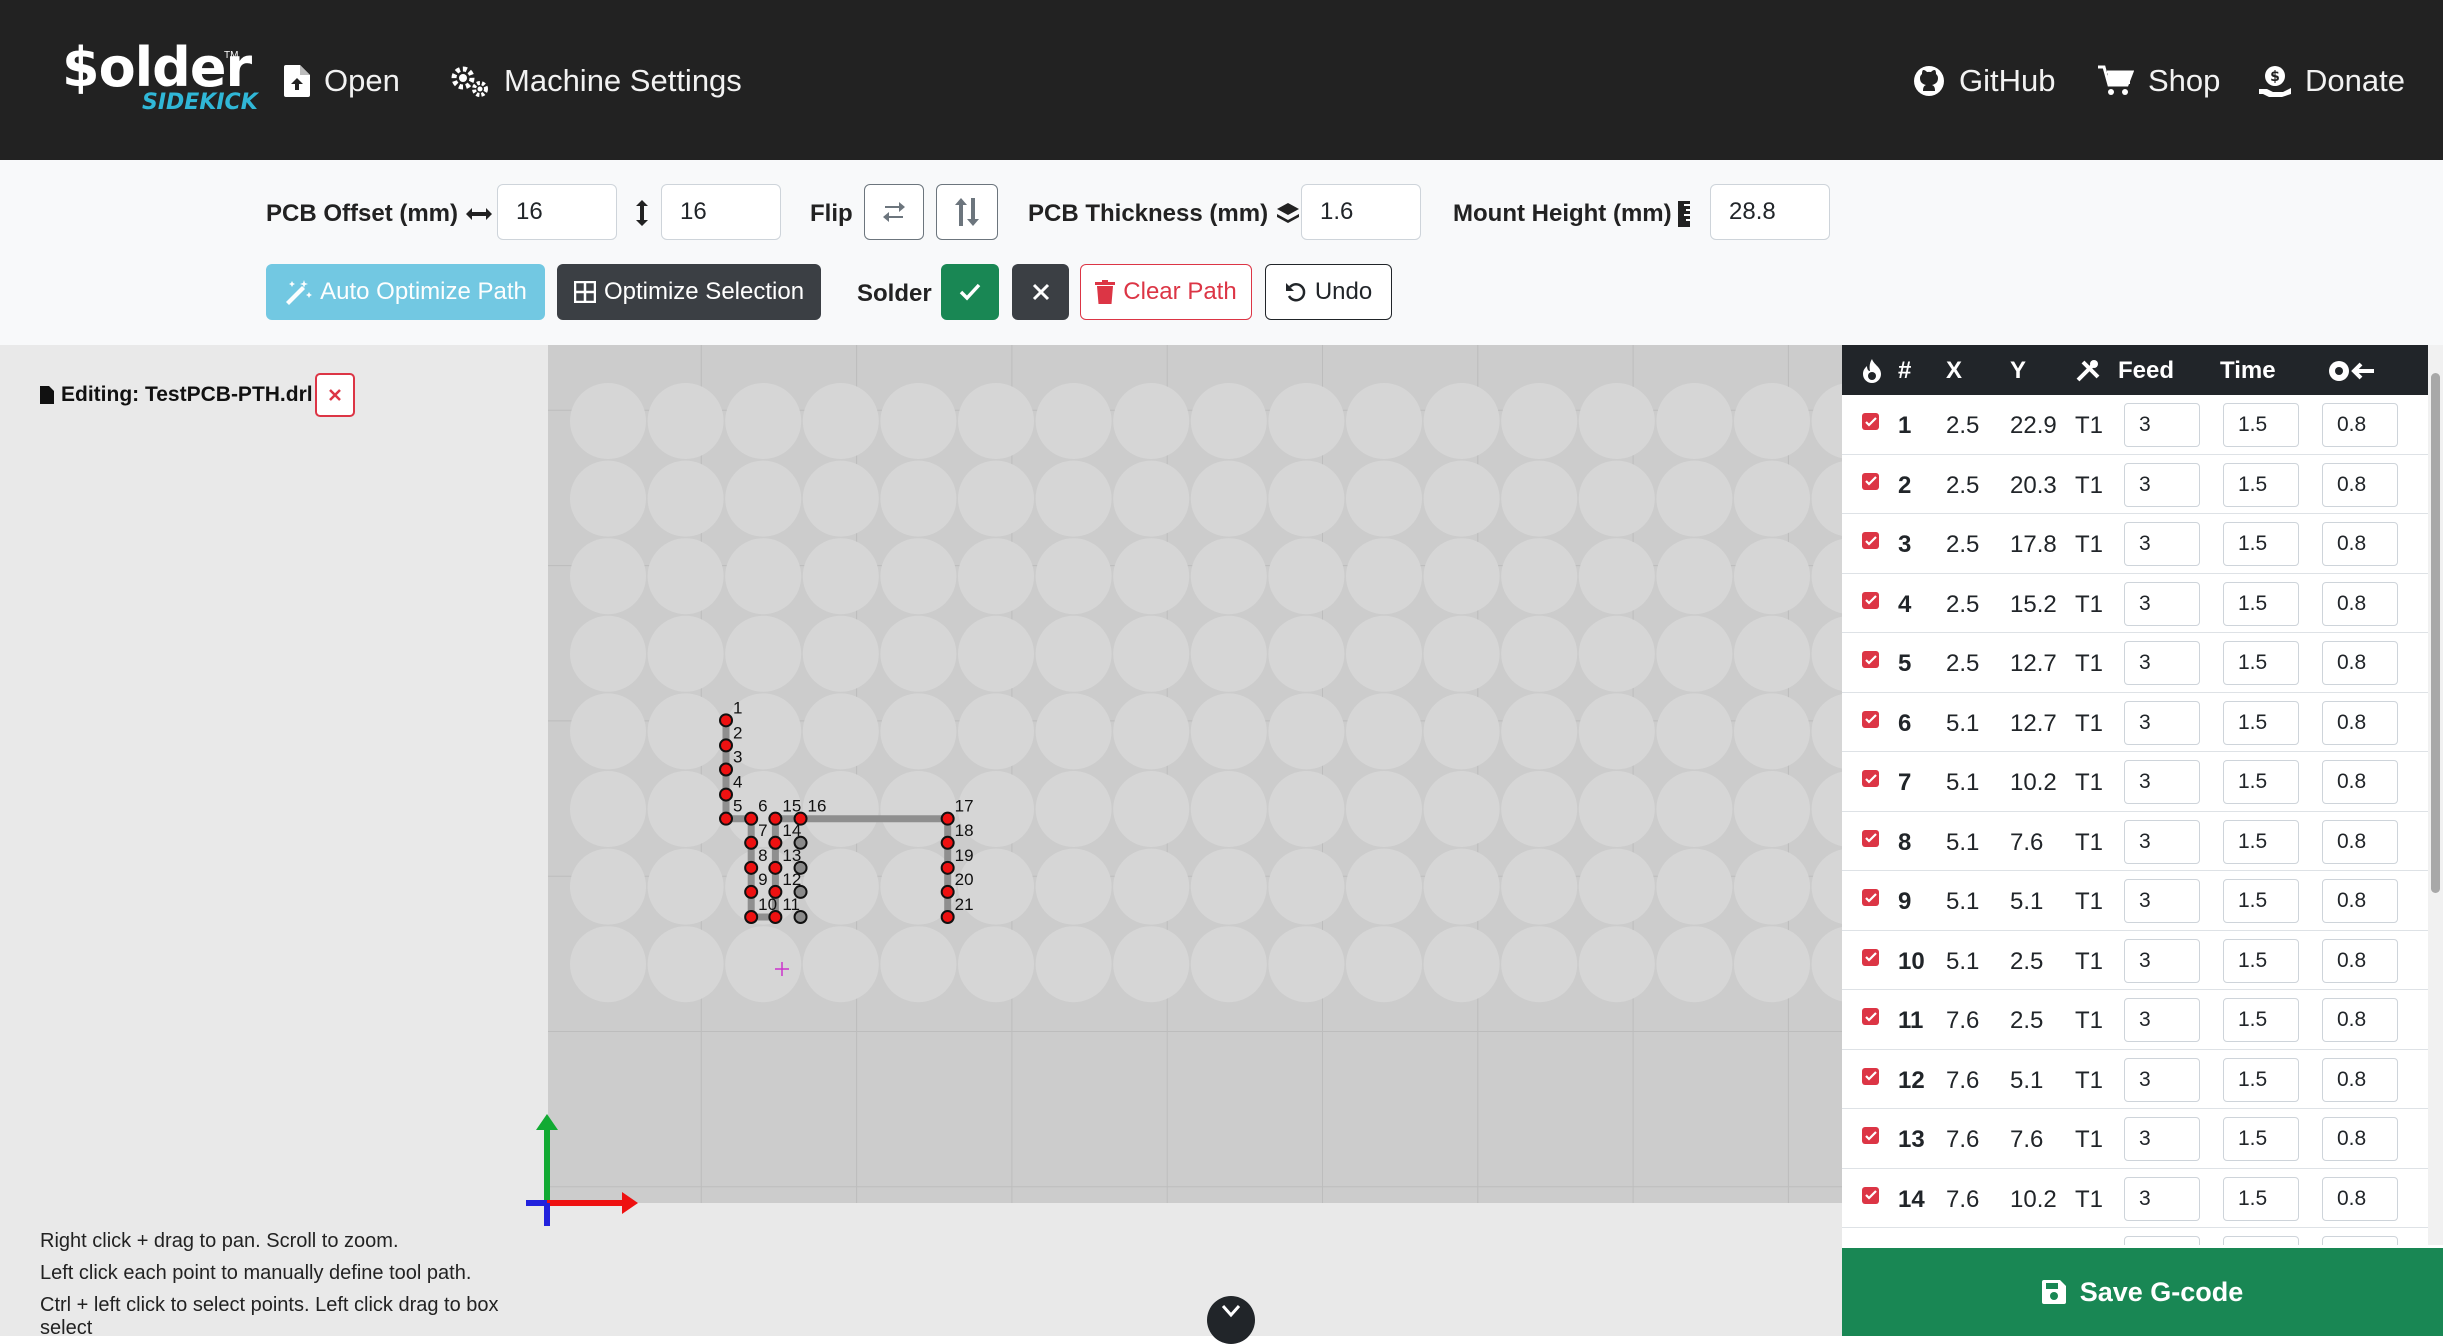 The image size is (2443, 1344). Describe the element at coordinates (1231, 1320) in the screenshot. I see `expand-console-button` at that location.